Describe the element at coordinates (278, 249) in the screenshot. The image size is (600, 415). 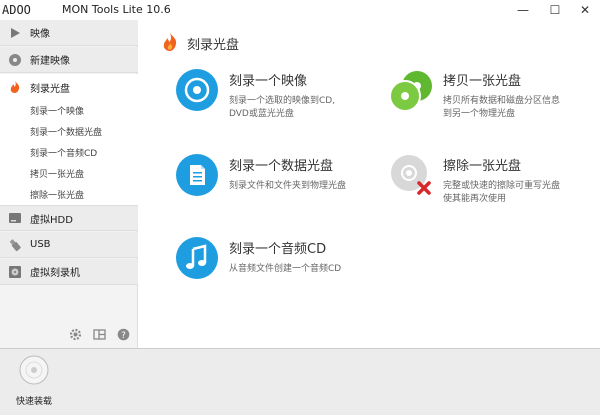
I see `action-title: 刻录一个音频CD` at that location.